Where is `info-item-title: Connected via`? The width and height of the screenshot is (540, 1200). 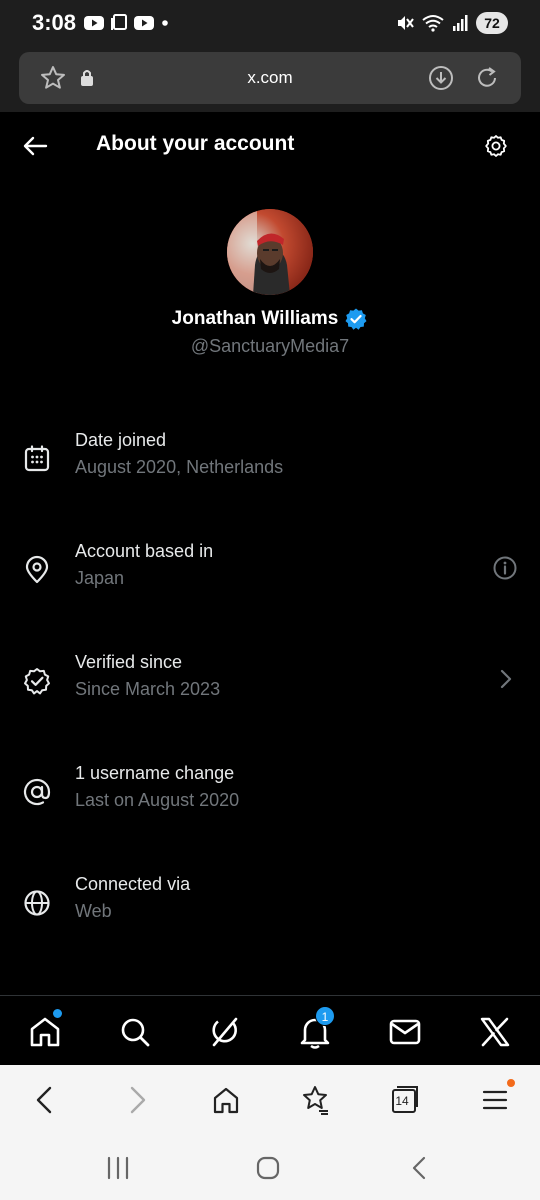 info-item-title: Connected via is located at coordinates (133, 884).